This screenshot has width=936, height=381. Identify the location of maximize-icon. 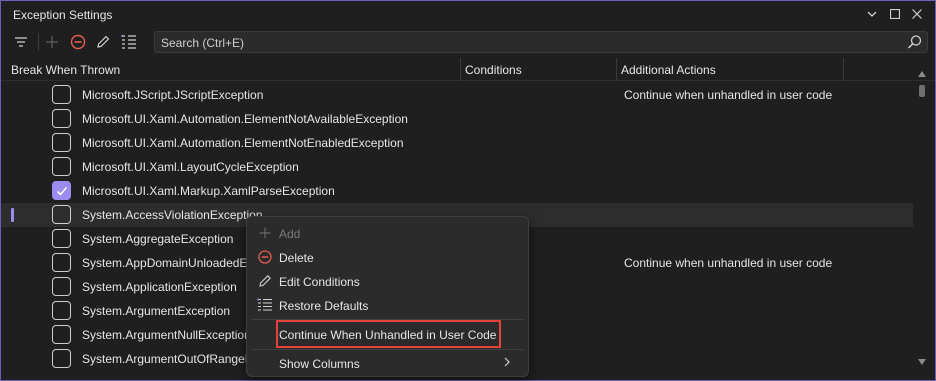
(895, 14).